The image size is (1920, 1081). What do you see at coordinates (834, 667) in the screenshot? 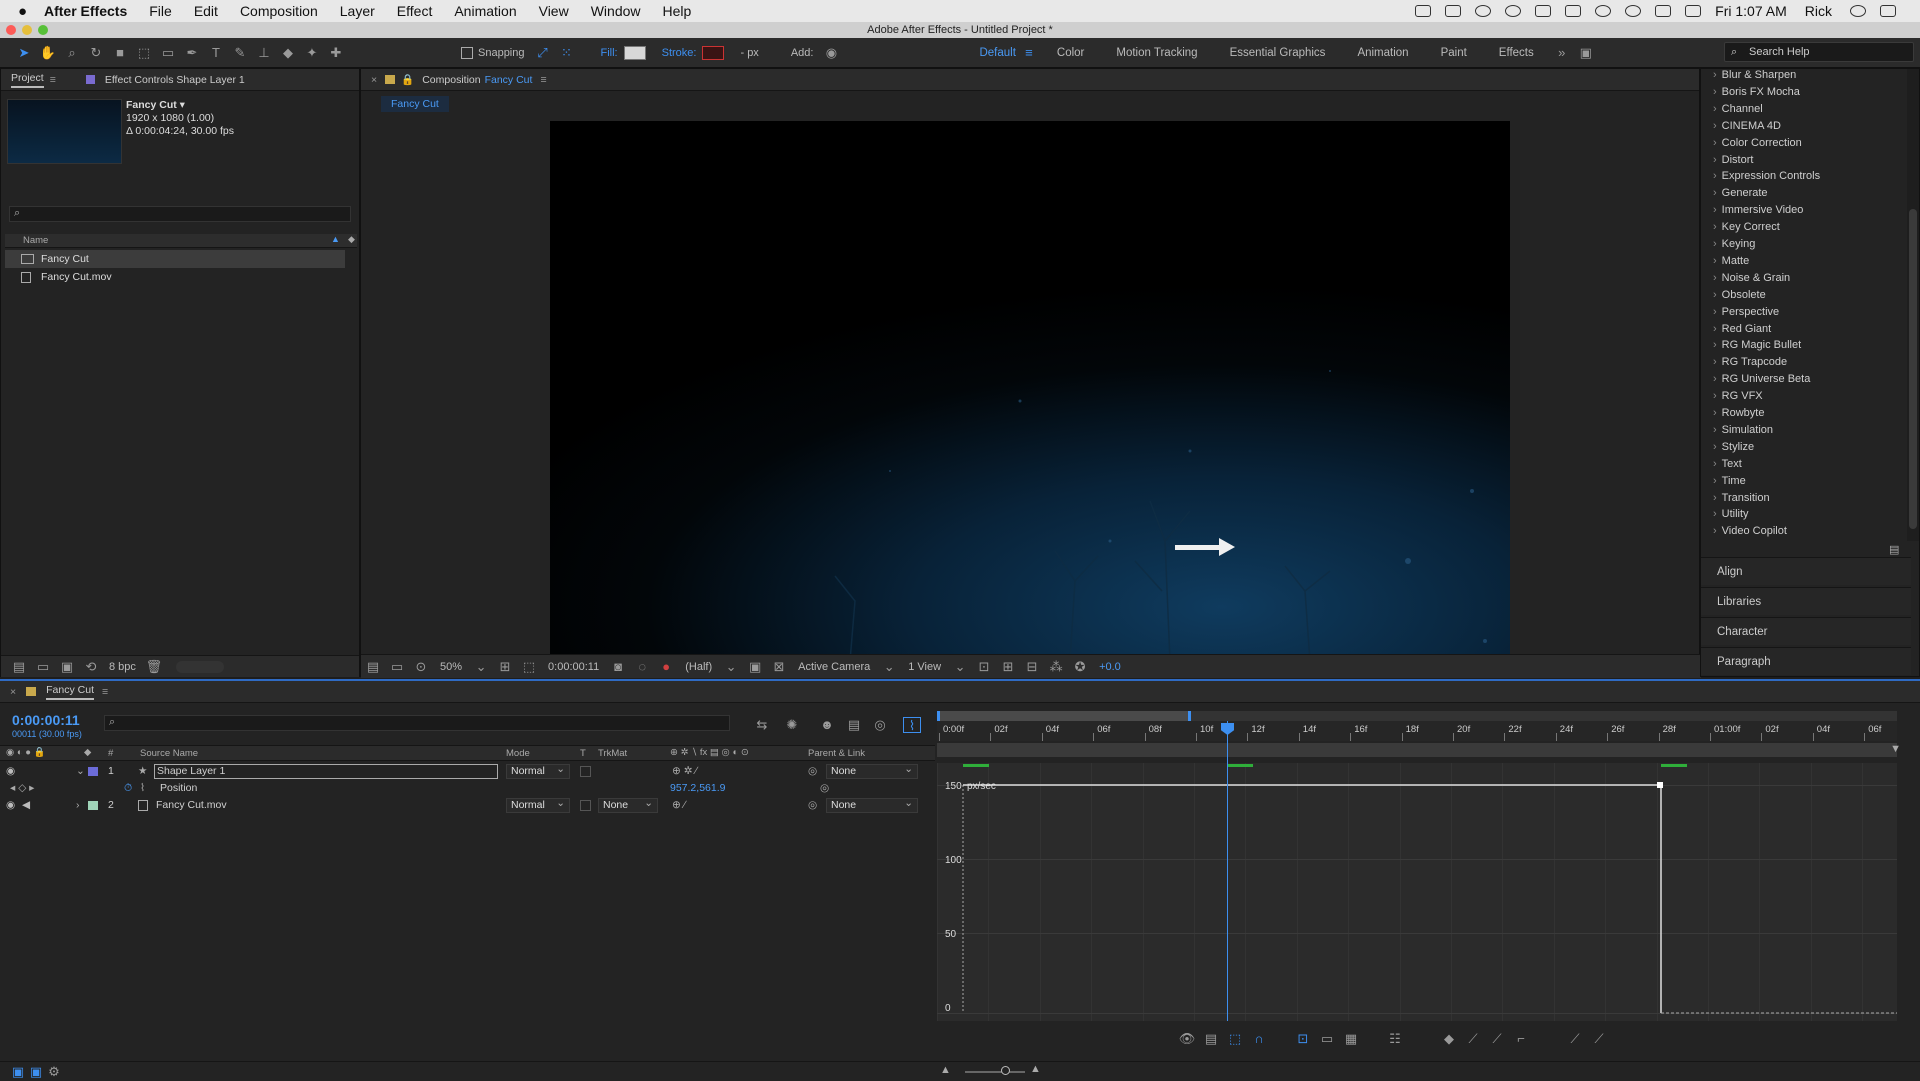
I see `camera-select: Active Camera` at bounding box center [834, 667].